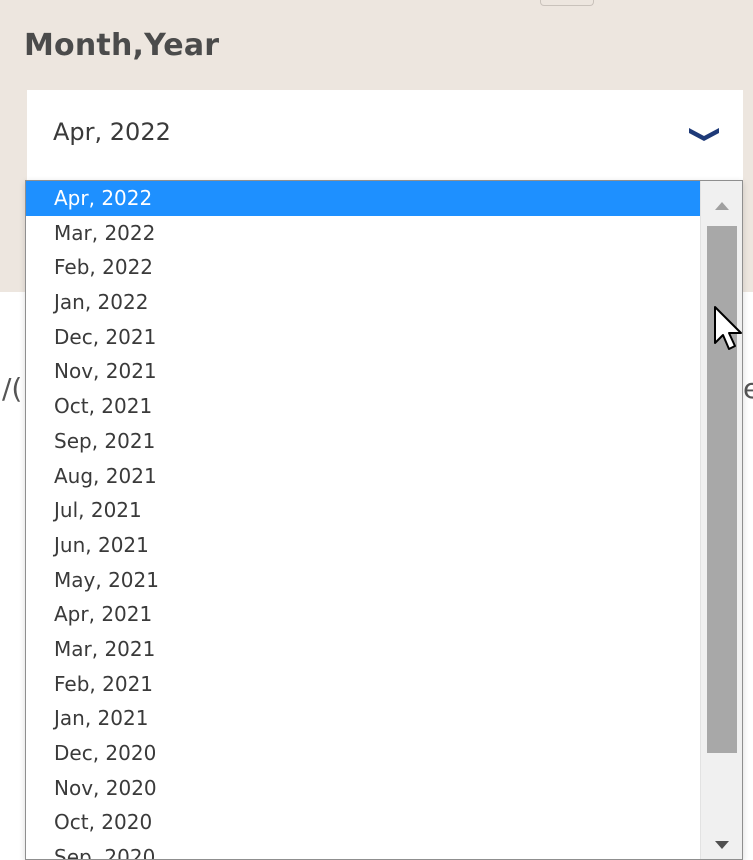 Image resolution: width=753 pixels, height=860 pixels. What do you see at coordinates (722, 205) in the screenshot?
I see `scroll-up-arrow-icon` at bounding box center [722, 205].